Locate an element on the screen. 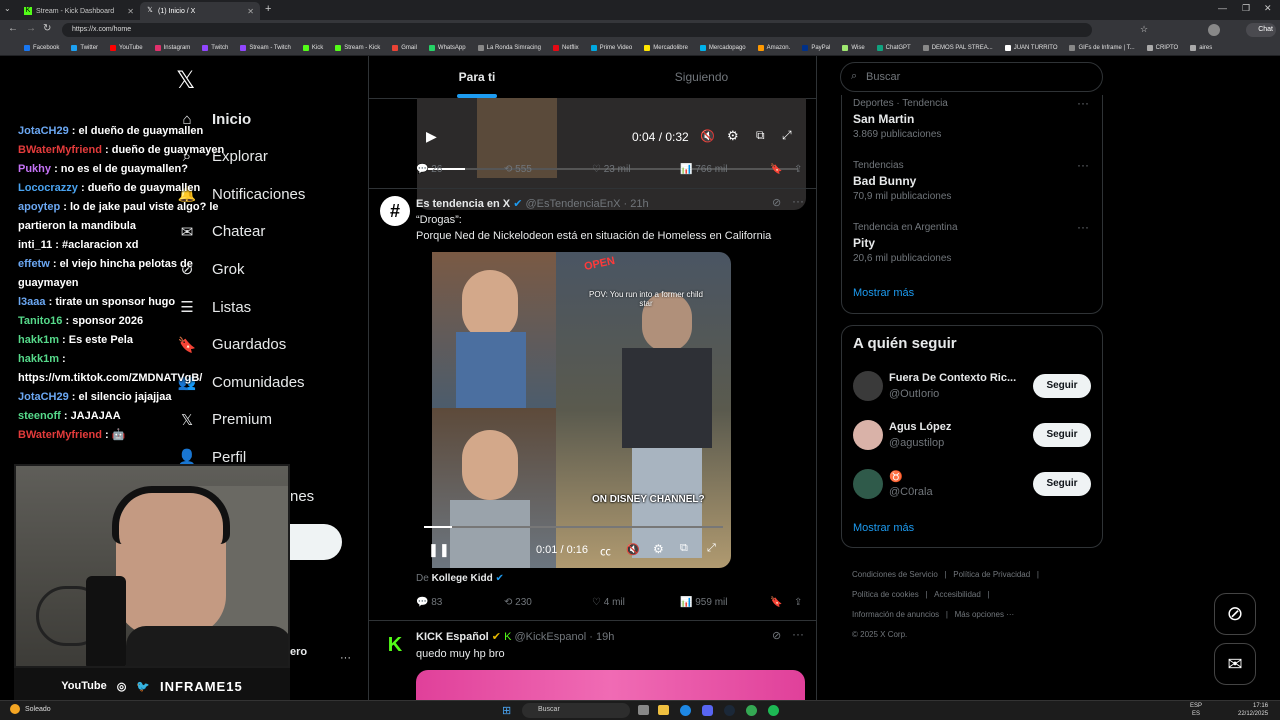  tab-search-icon: ⌄ is located at coordinates (7, 8).